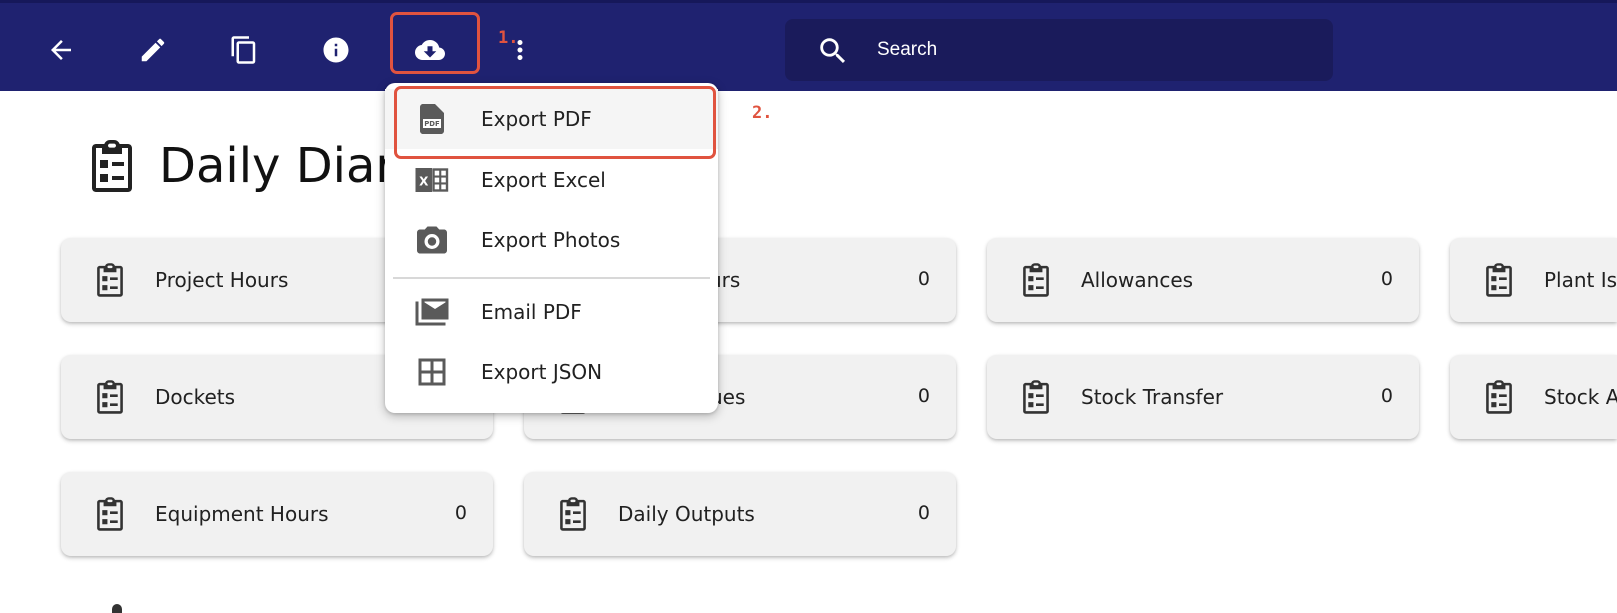 Image resolution: width=1617 pixels, height=613 pixels. Describe the element at coordinates (222, 280) in the screenshot. I see `card-label: Project Hours` at that location.